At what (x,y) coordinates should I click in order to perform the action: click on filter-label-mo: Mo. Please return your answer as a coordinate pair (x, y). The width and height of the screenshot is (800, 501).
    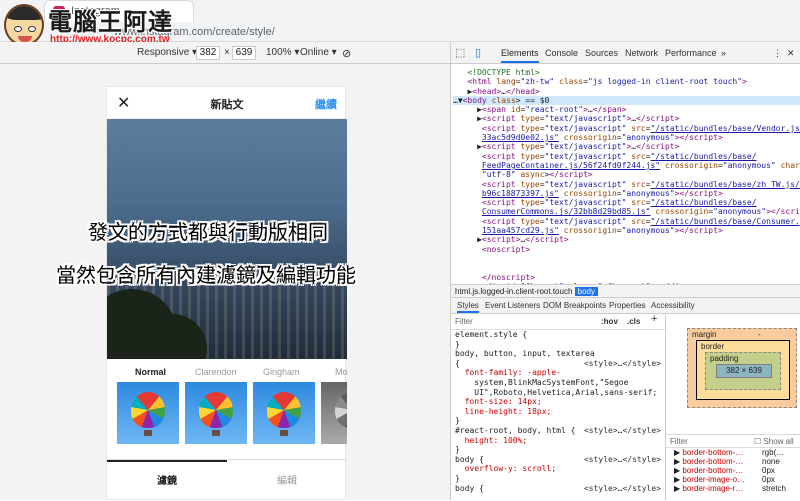
    Looking at the image, I should click on (341, 372).